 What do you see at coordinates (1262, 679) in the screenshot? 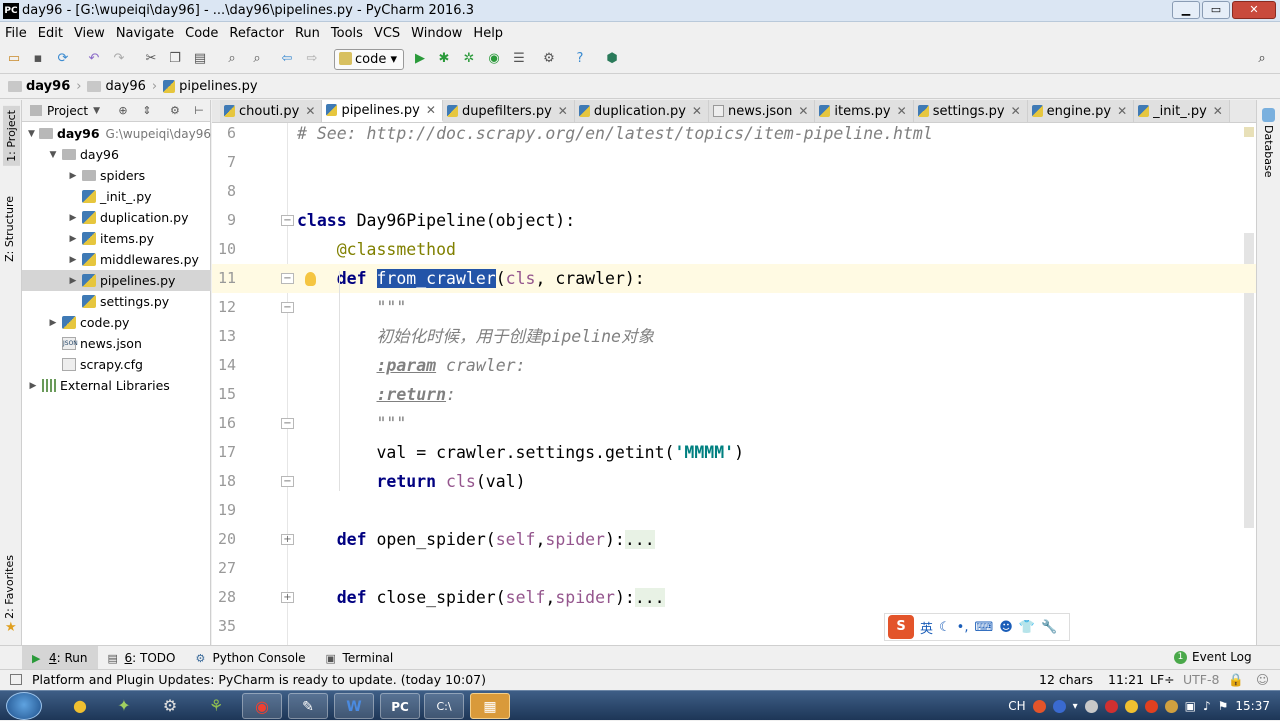
I see `inspector-icon: ☺` at bounding box center [1262, 679].